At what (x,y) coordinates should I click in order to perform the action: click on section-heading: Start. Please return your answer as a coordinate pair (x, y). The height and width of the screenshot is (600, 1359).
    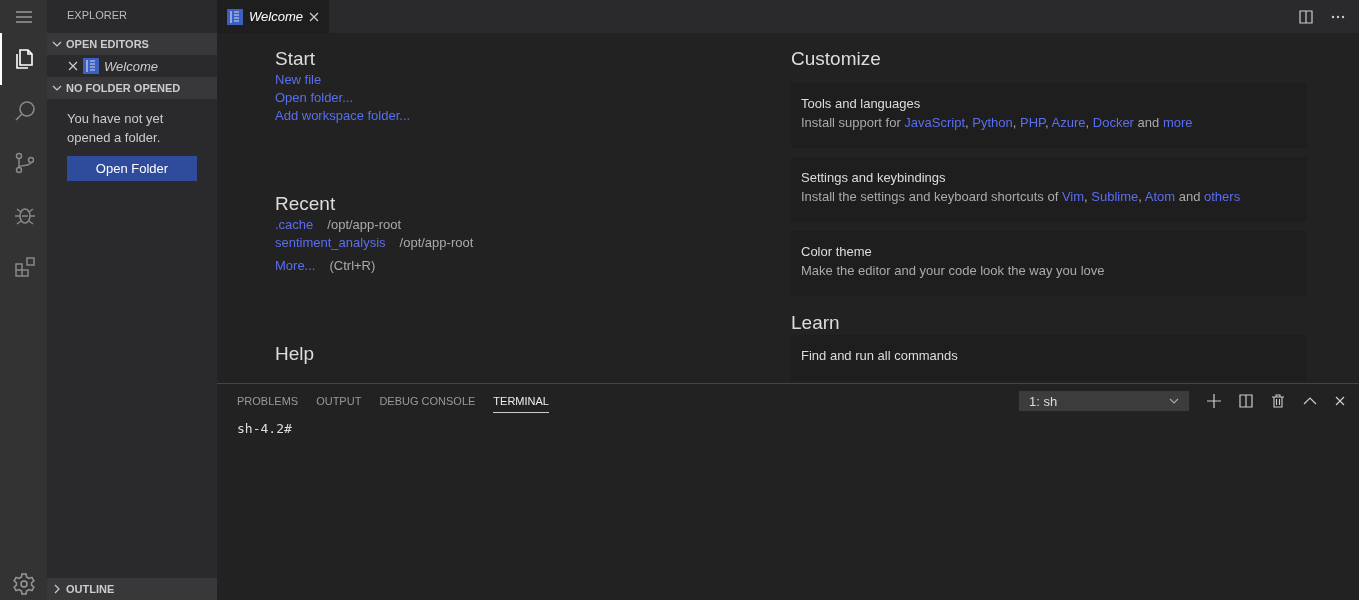
    Looking at the image, I should click on (296, 59).